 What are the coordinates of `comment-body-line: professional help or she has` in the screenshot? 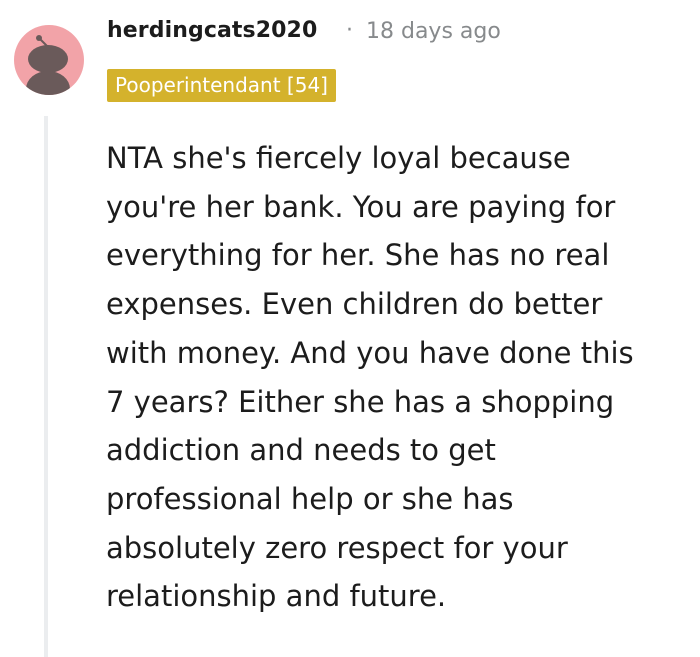 It's located at (310, 498).